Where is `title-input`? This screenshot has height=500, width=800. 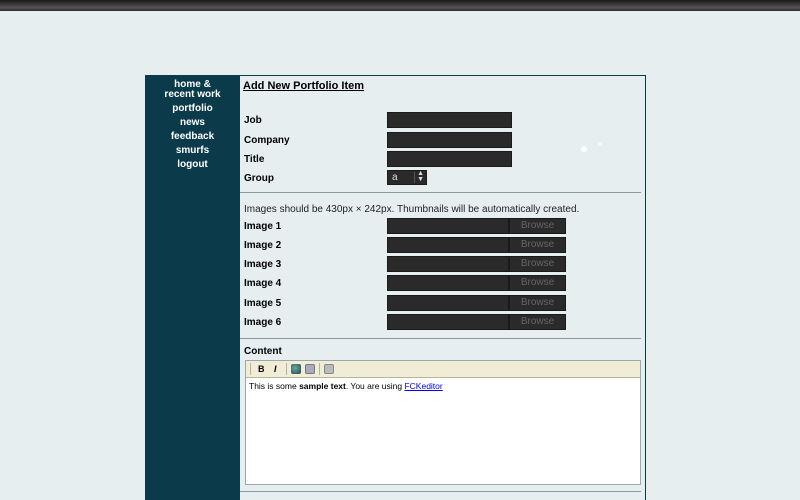 title-input is located at coordinates (449, 159).